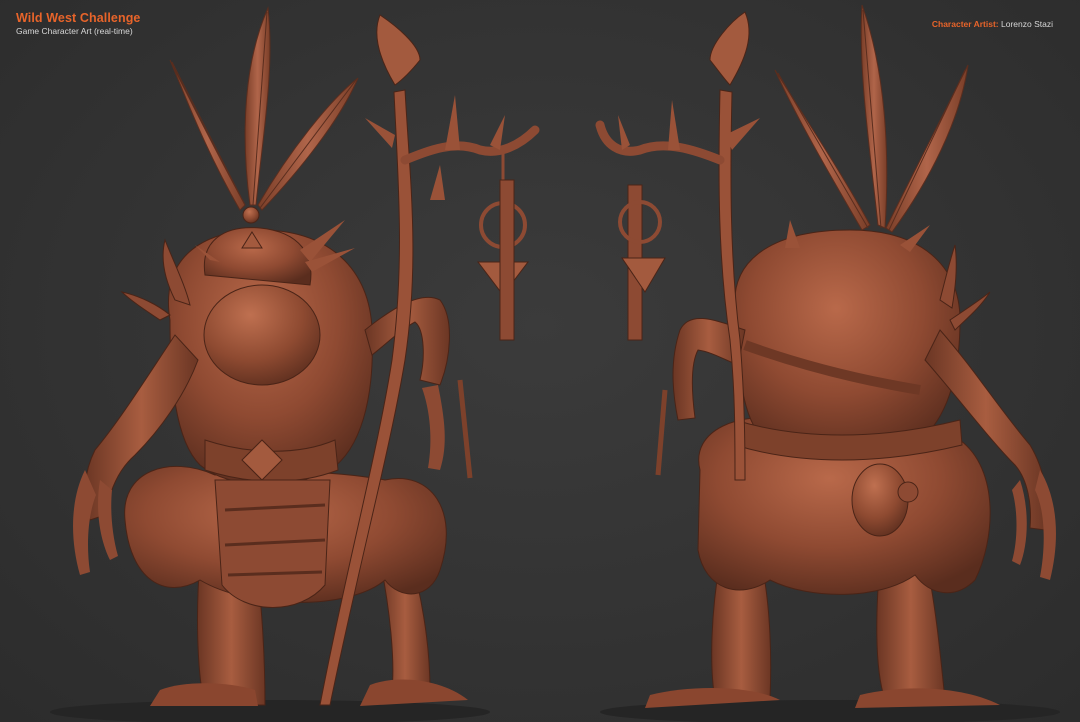 This screenshot has height=722, width=1080. I want to click on floor-shadow-front, so click(270, 711).